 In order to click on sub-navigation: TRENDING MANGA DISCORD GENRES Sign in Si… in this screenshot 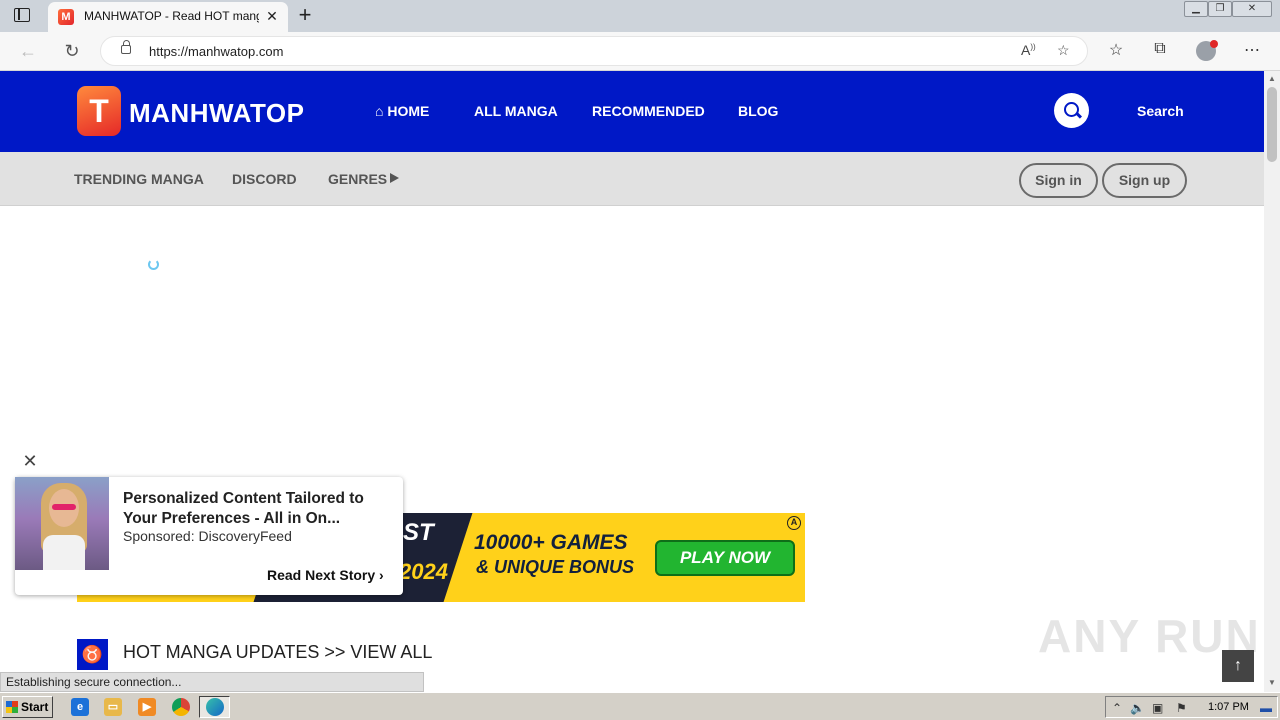, I will do `click(632, 179)`.